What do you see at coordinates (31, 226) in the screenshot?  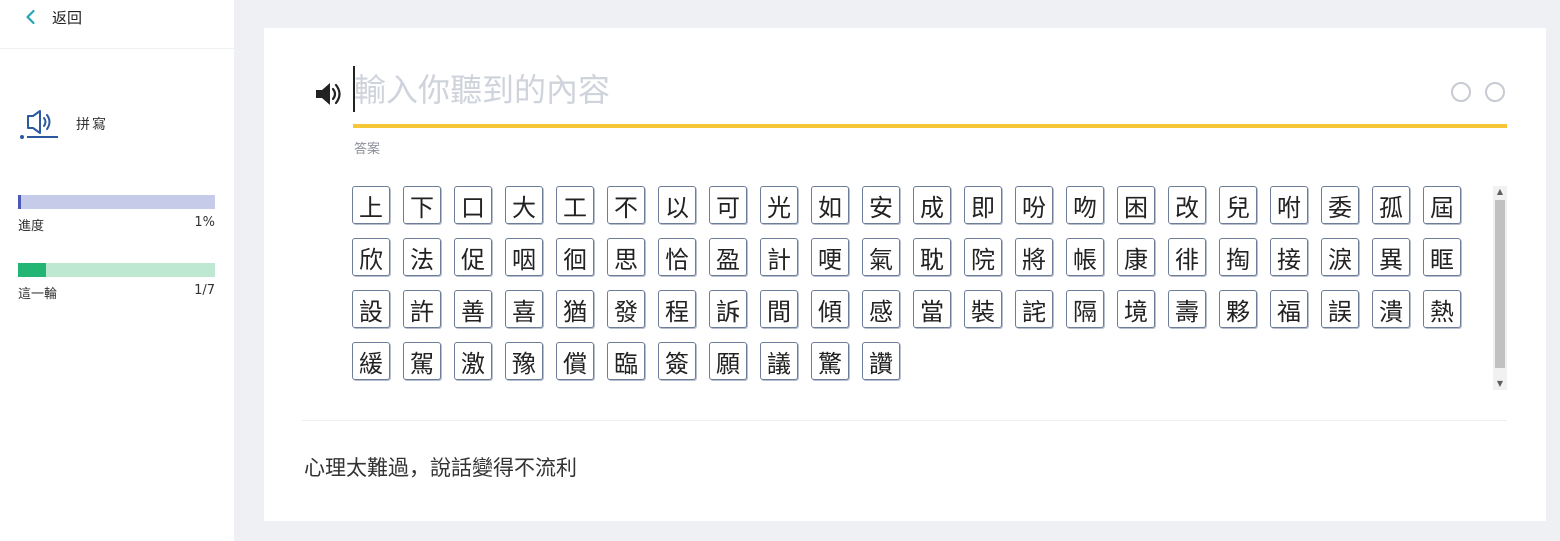 I see `progress-label: 進度` at bounding box center [31, 226].